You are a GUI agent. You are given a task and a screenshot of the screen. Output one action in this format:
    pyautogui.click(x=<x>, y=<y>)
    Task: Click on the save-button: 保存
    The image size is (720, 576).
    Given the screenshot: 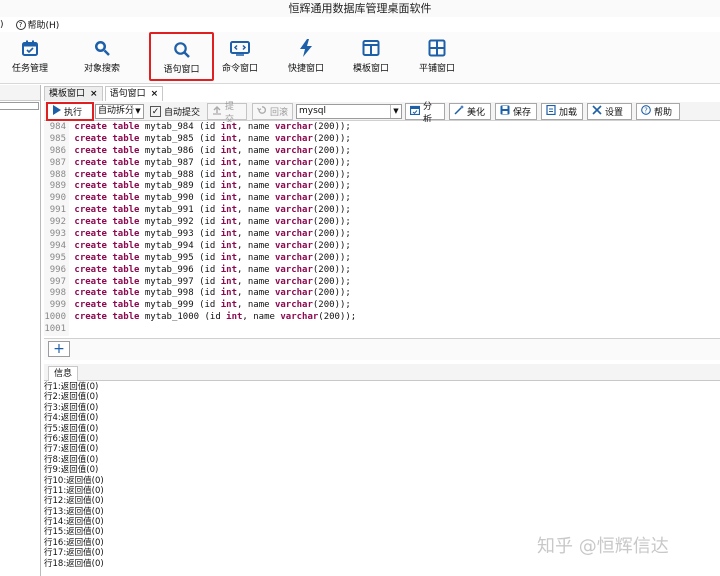 What is the action you would take?
    pyautogui.click(x=516, y=111)
    